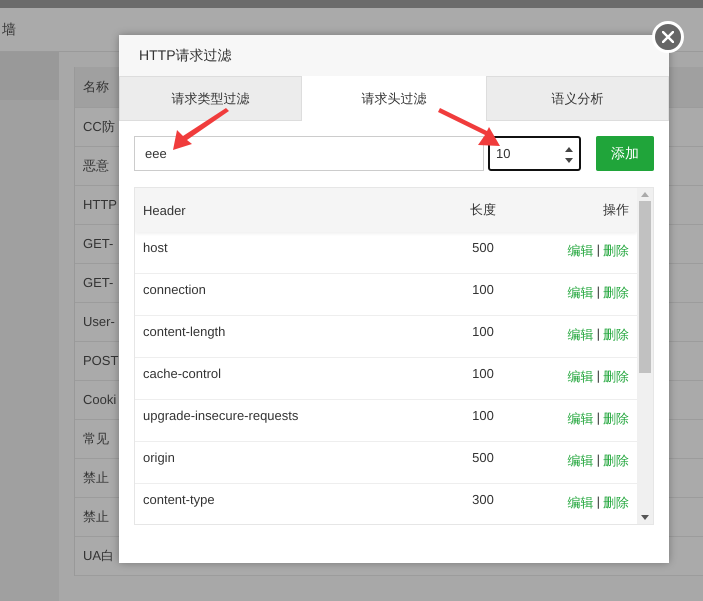  What do you see at coordinates (569, 160) in the screenshot?
I see `down-arrow-icon` at bounding box center [569, 160].